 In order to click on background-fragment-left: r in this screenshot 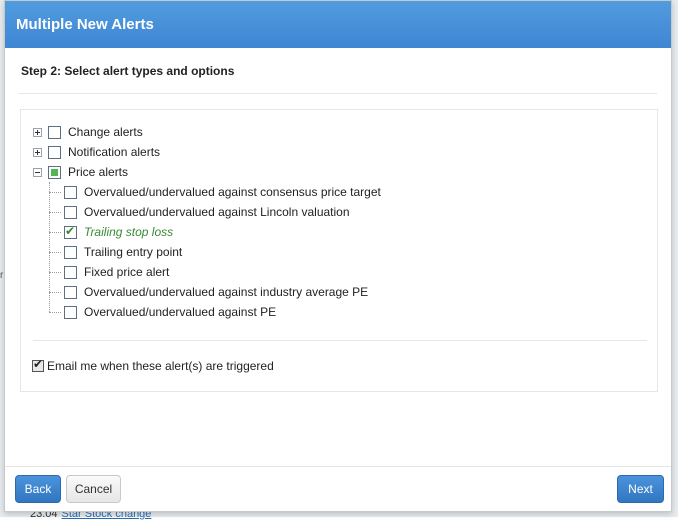, I will do `click(2, 275)`.